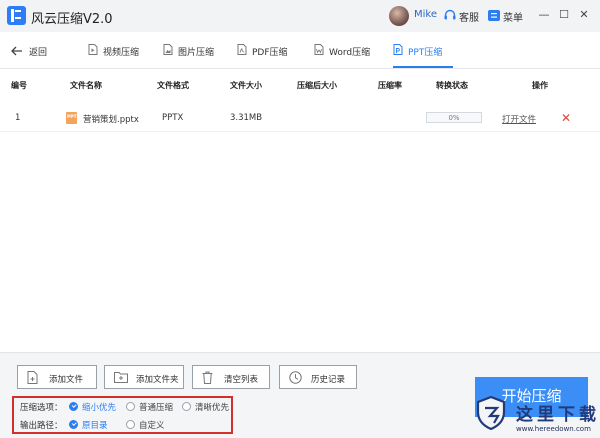 This screenshot has height=438, width=600. Describe the element at coordinates (157, 380) in the screenshot. I see `add-folder-label: 添加文件夹` at that location.